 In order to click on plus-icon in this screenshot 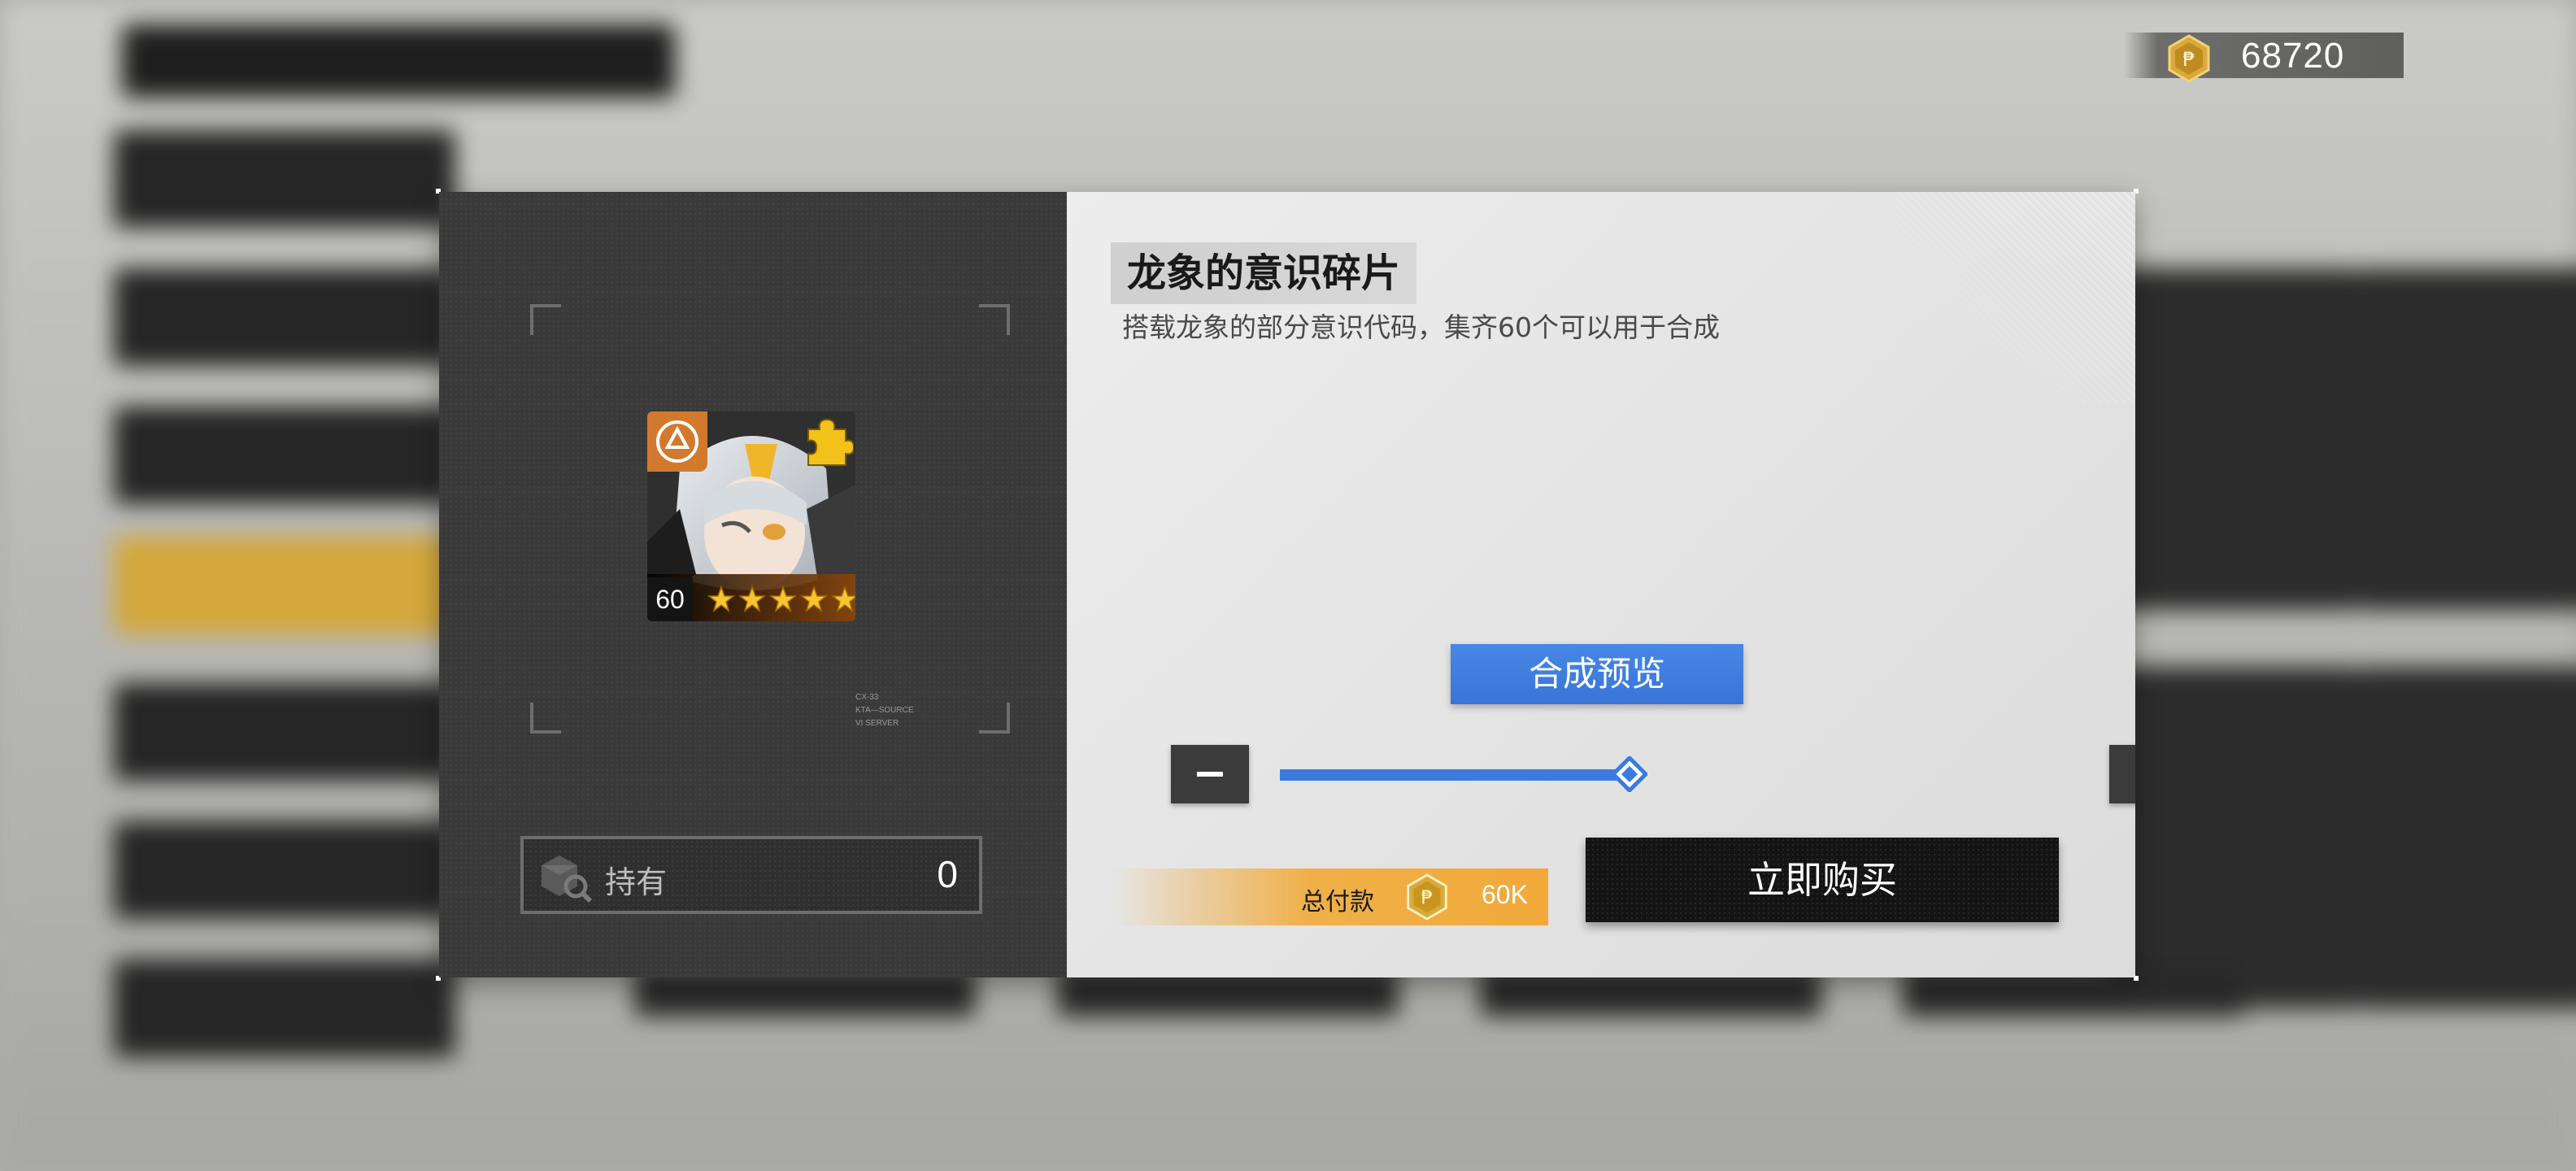, I will do `click(2133, 774)`.